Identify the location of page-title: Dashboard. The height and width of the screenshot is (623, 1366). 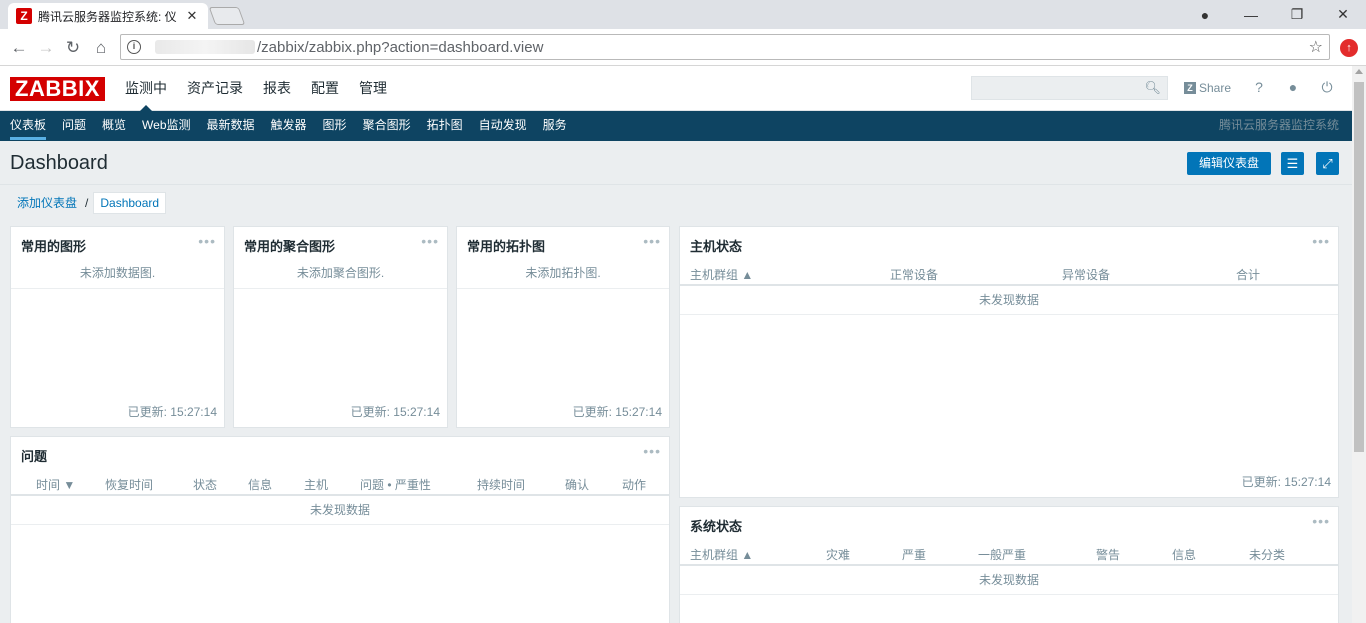
(59, 163).